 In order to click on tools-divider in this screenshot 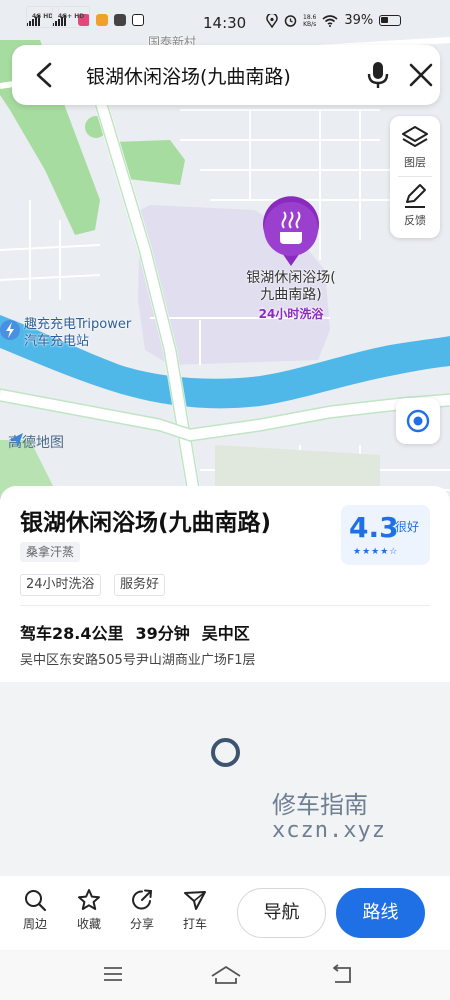, I will do `click(415, 176)`.